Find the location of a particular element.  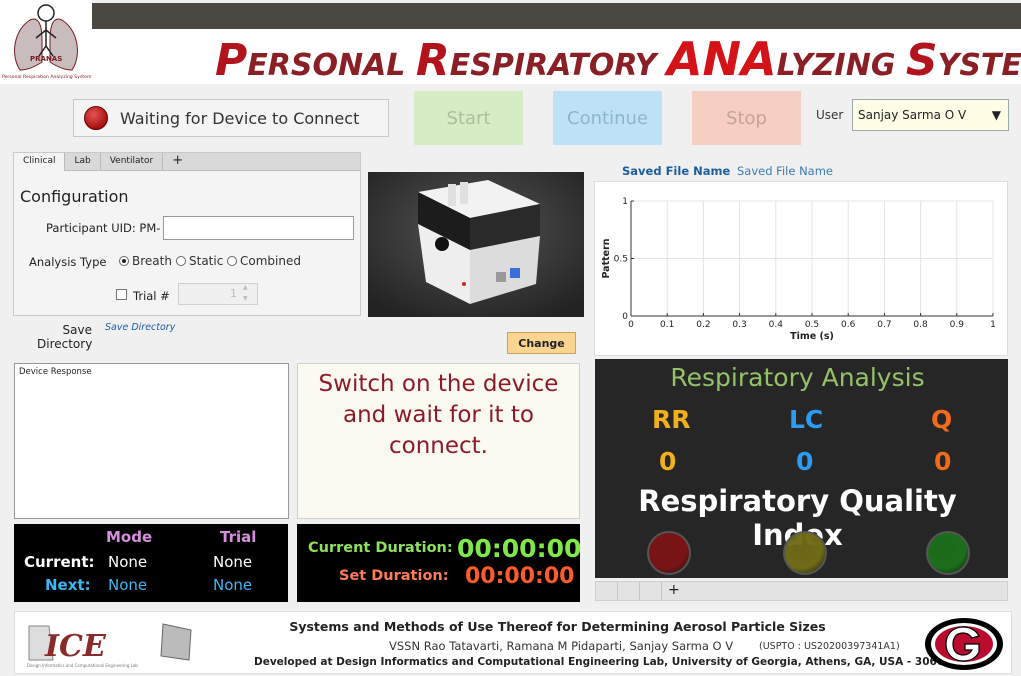

uspto-number: (USPTO : US20200397341A1) is located at coordinates (829, 646).